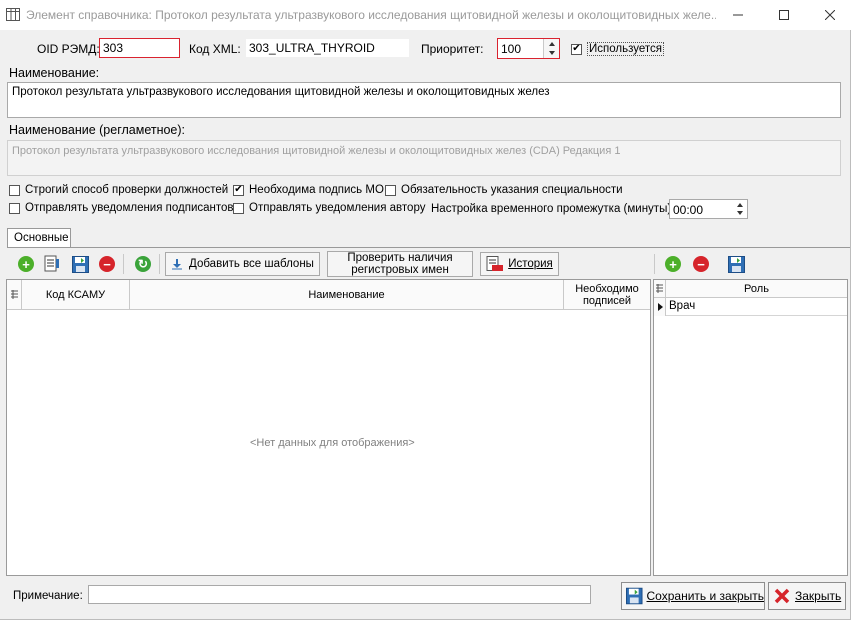  Describe the element at coordinates (530, 264) in the screenshot. I see `history-label: История` at that location.